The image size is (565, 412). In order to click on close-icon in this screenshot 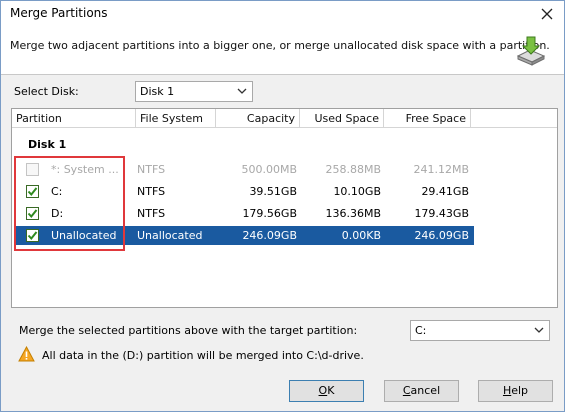, I will do `click(547, 14)`.